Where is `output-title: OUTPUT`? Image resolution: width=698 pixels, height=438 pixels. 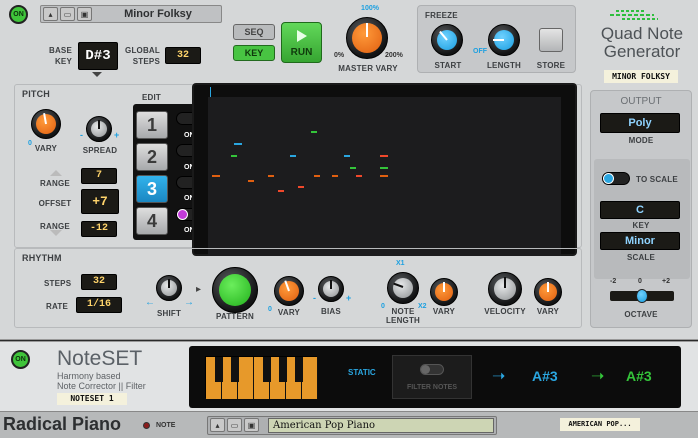
output-title: OUTPUT is located at coordinates (641, 101).